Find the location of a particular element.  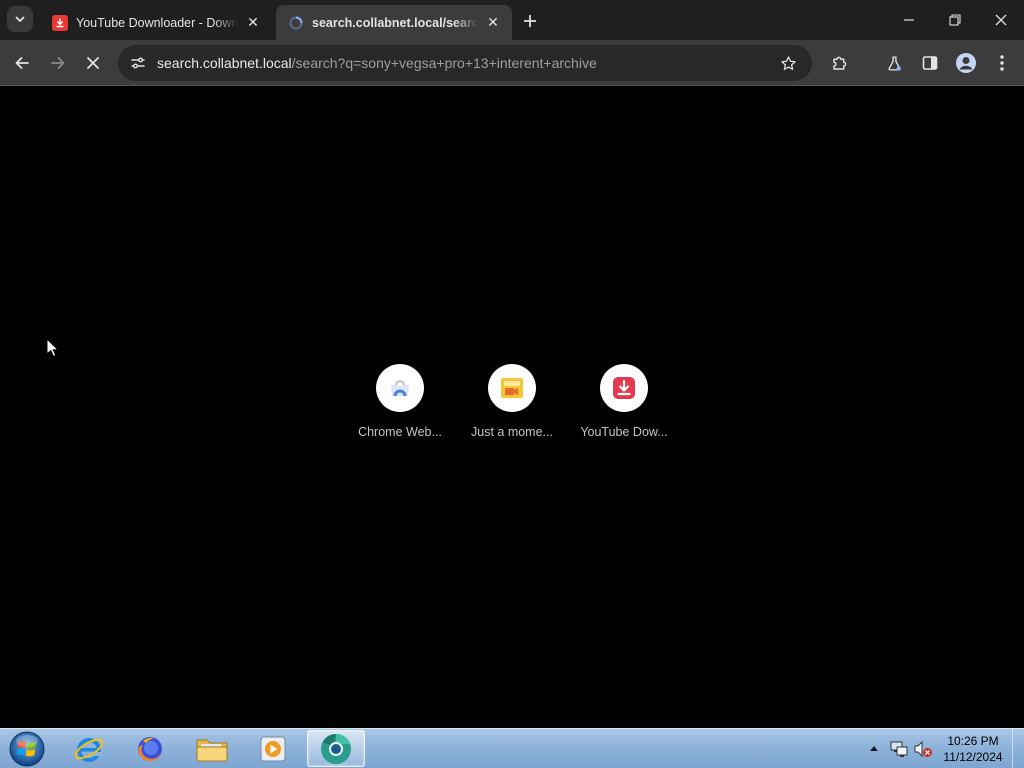

explorer-folder-icon is located at coordinates (212, 750).